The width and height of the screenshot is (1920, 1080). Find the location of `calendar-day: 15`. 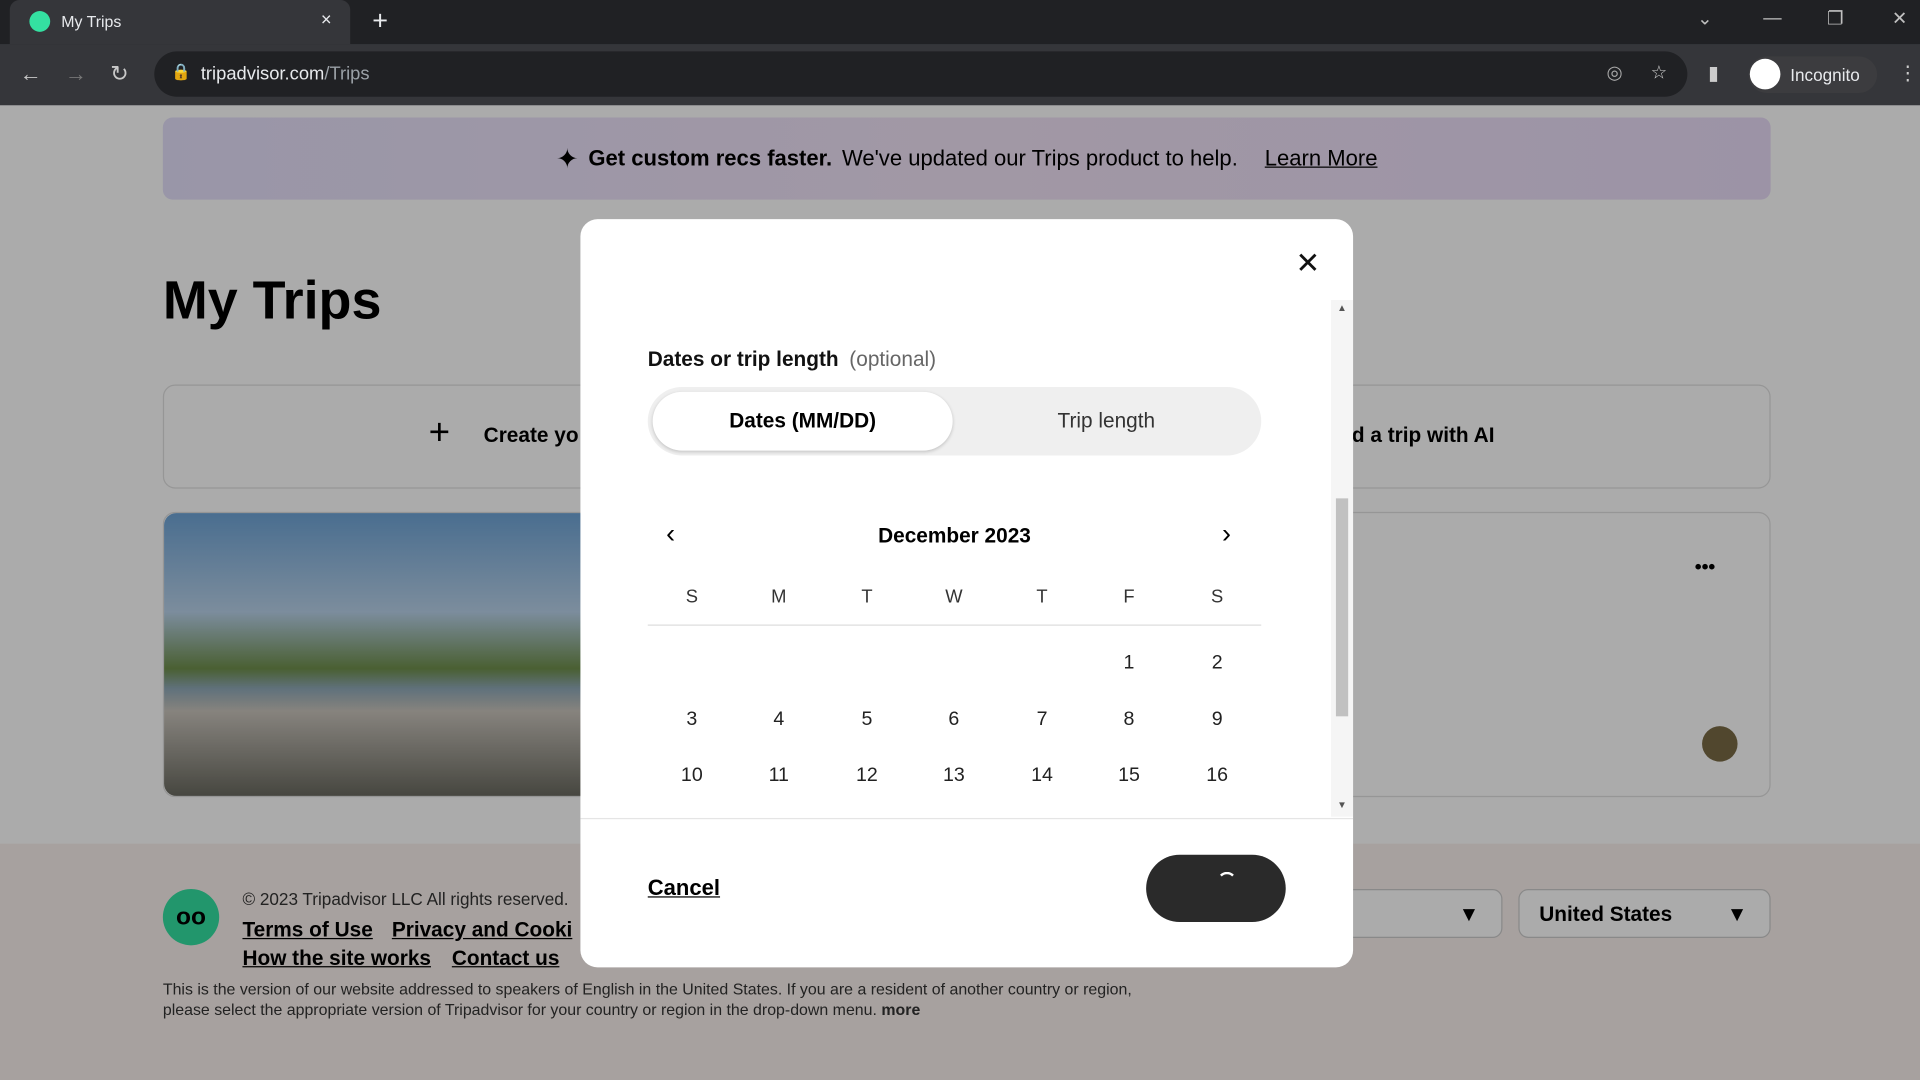

calendar-day: 15 is located at coordinates (1128, 776).